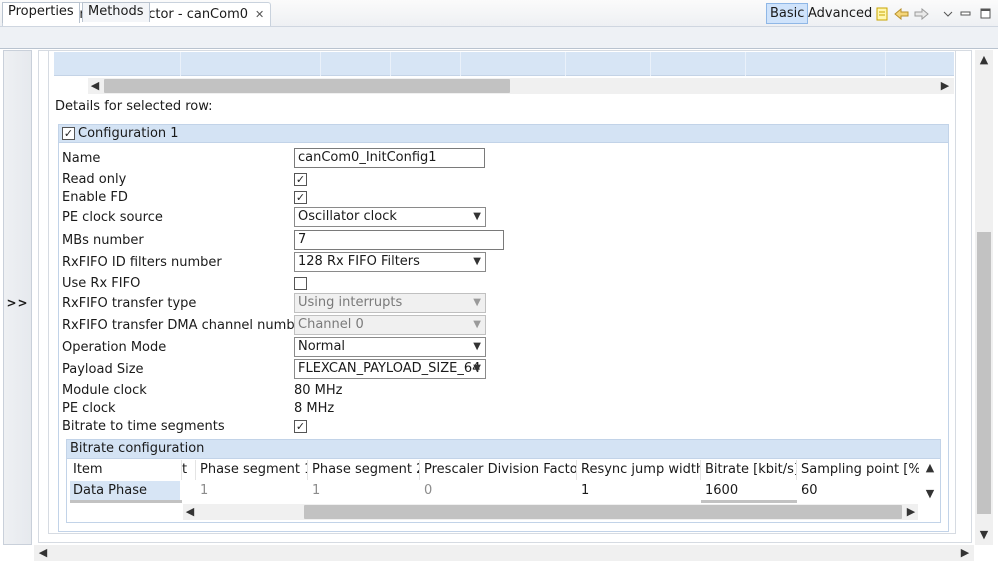 The height and width of the screenshot is (567, 998). I want to click on rxfifo-dma-label: RxFIFO transfer DMA channel number, so click(185, 325).